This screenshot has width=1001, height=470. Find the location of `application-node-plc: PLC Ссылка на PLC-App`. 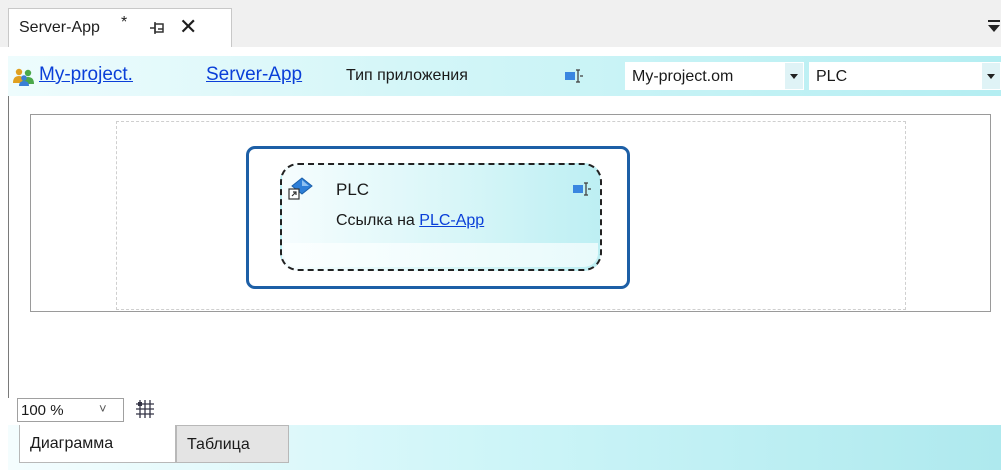

application-node-plc: PLC Ссылка на PLC-App is located at coordinates (438, 217).